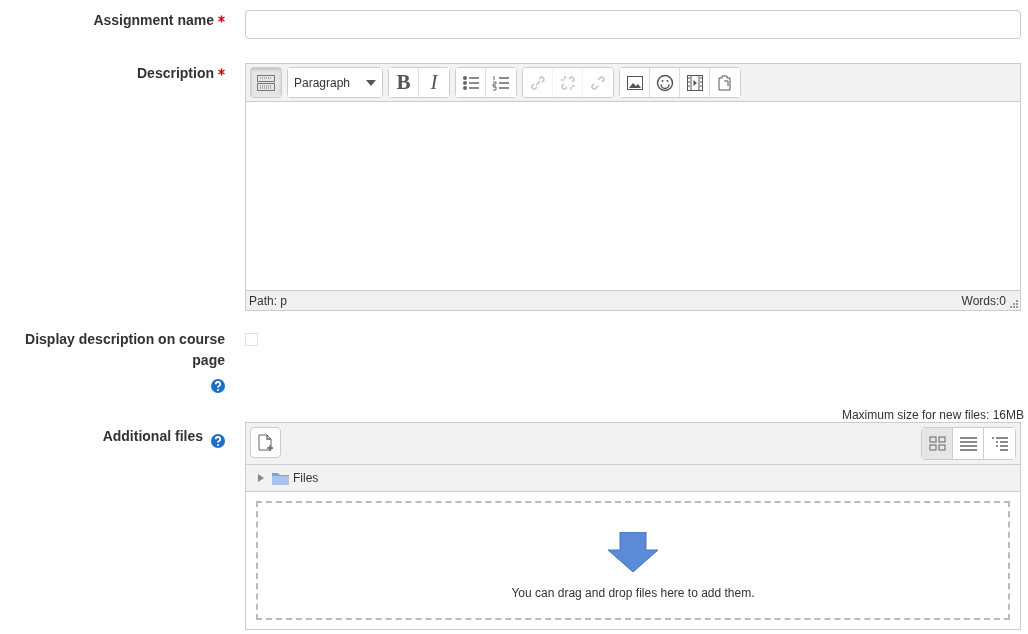  I want to click on chain-icon, so click(598, 82).